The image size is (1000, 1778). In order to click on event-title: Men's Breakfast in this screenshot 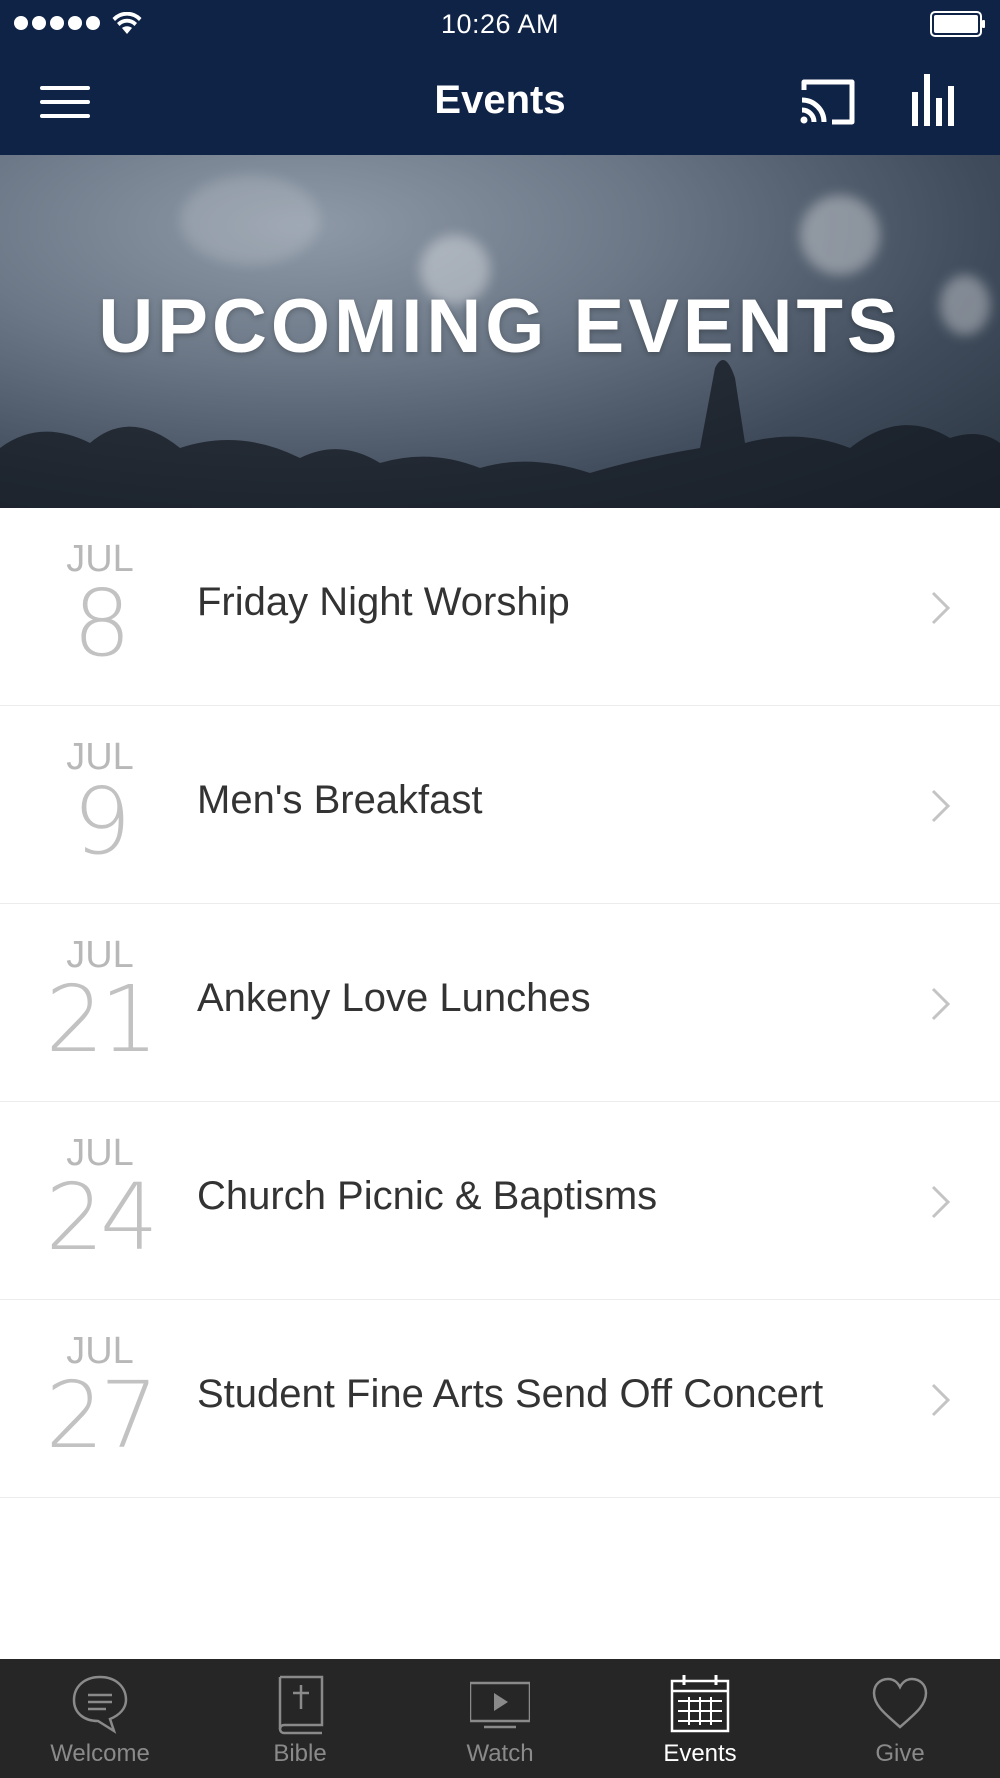, I will do `click(340, 800)`.